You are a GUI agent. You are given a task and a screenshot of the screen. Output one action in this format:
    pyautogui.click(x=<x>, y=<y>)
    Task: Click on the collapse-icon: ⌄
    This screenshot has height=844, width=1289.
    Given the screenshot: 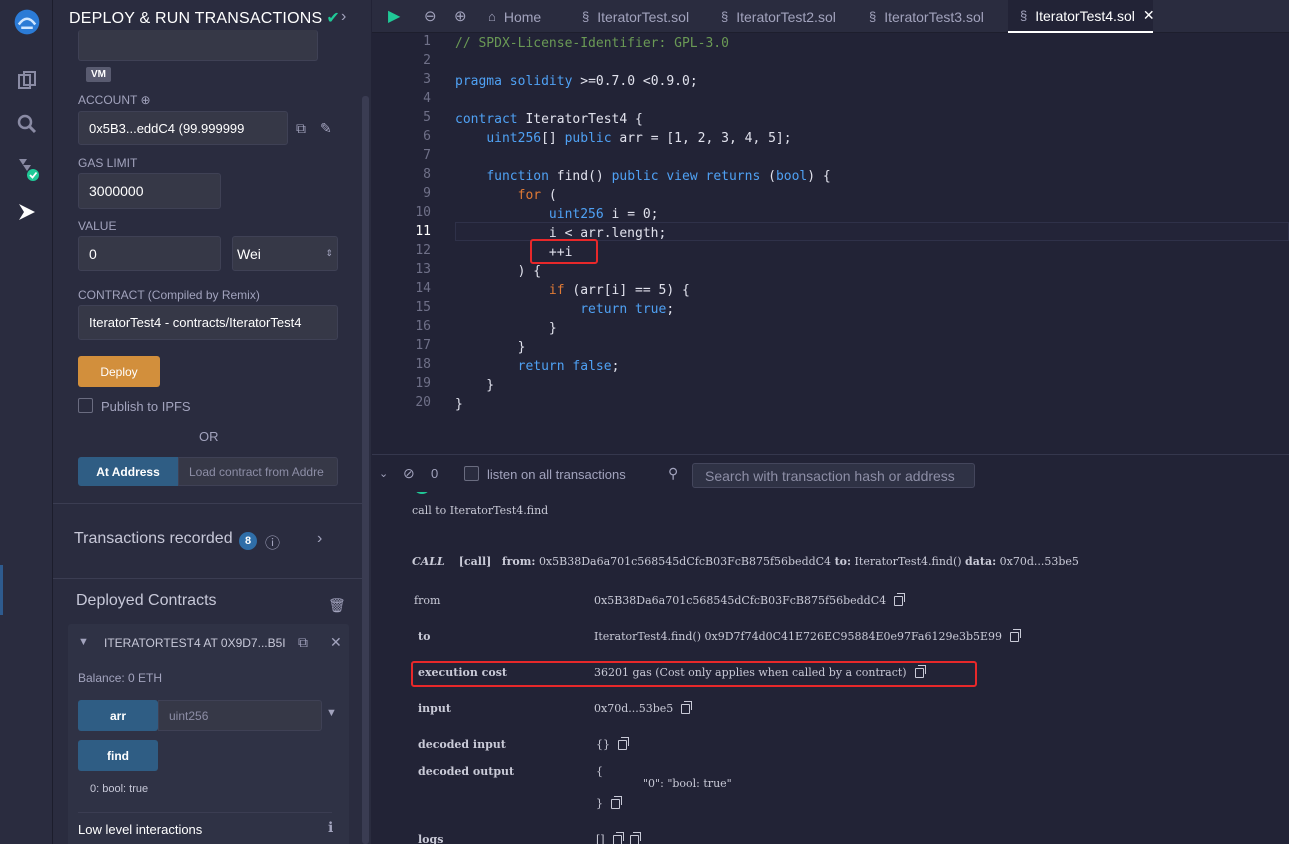 What is the action you would take?
    pyautogui.click(x=383, y=473)
    